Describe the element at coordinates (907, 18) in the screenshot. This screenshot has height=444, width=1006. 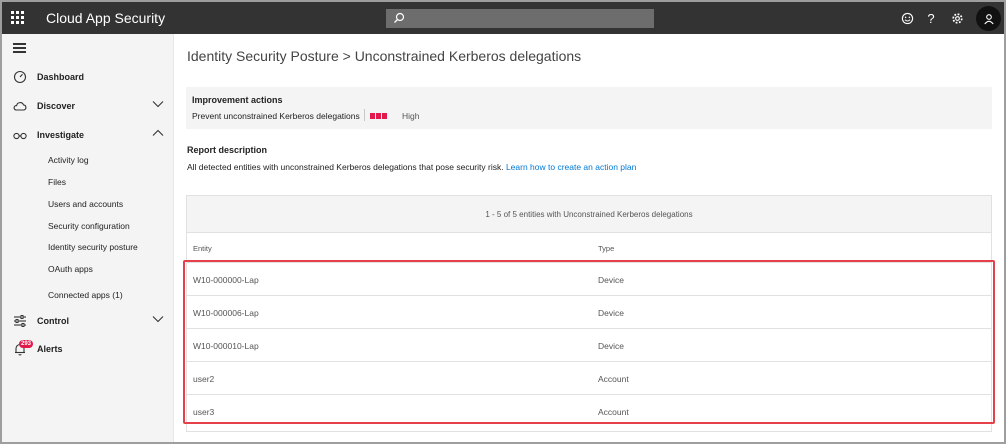
I see `smiley-icon` at that location.